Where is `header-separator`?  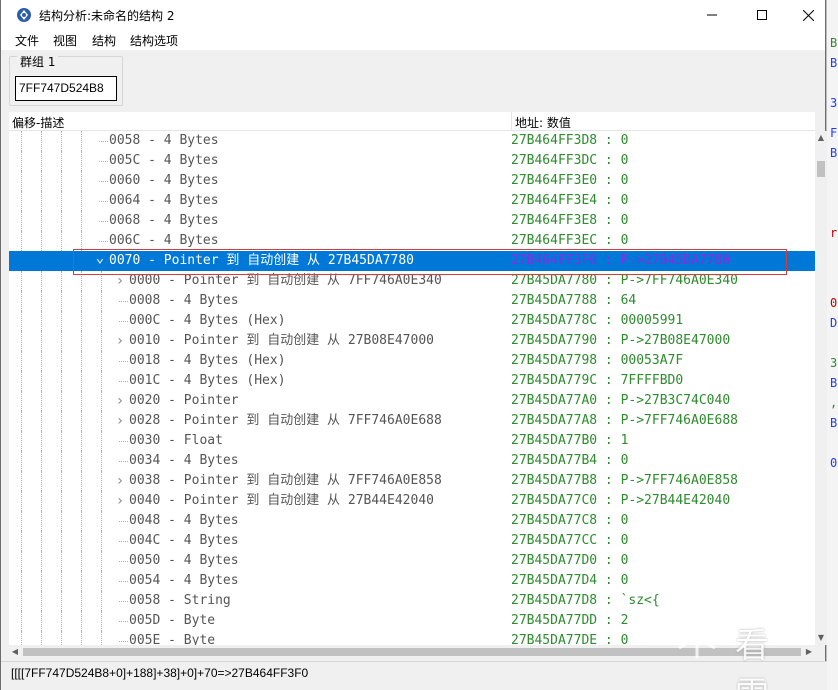 header-separator is located at coordinates (511, 121).